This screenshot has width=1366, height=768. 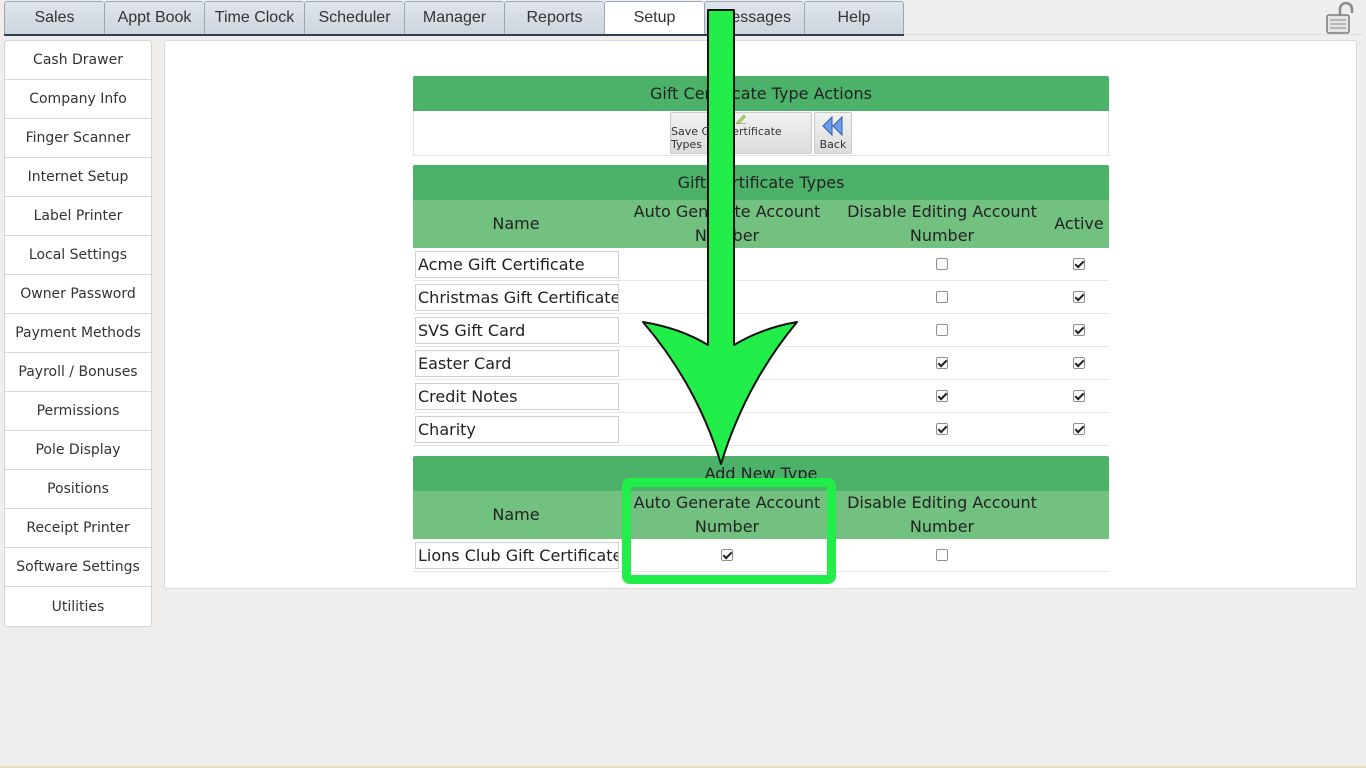 I want to click on sidebar-item-utilities: Utilities, so click(x=78, y=606).